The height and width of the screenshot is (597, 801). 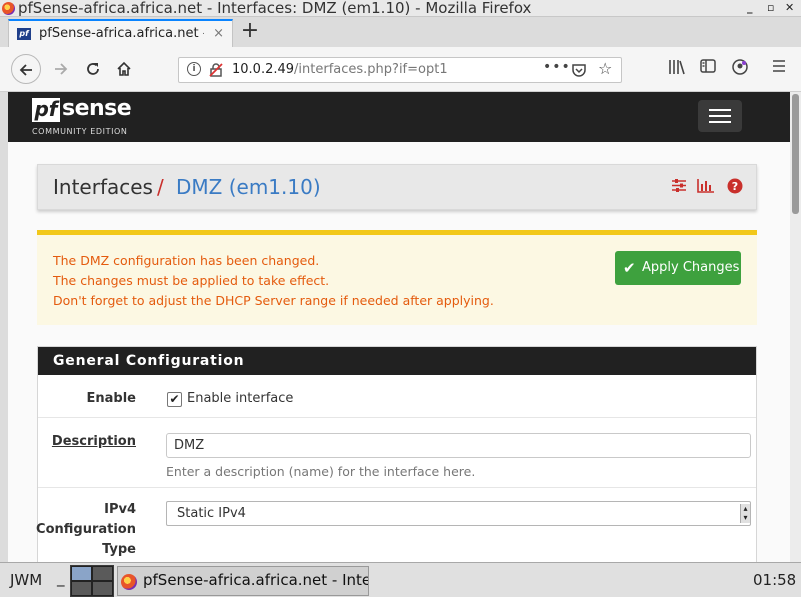 I want to click on account-icon, so click(x=740, y=69).